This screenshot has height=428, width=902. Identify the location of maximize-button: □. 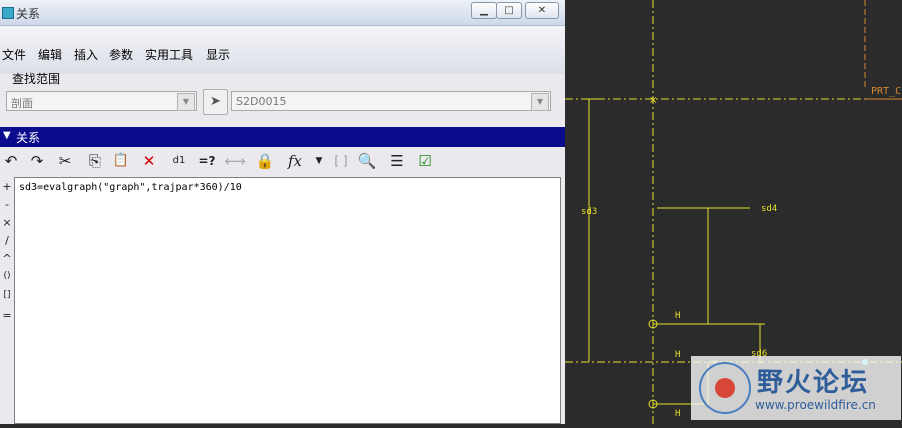
(509, 10).